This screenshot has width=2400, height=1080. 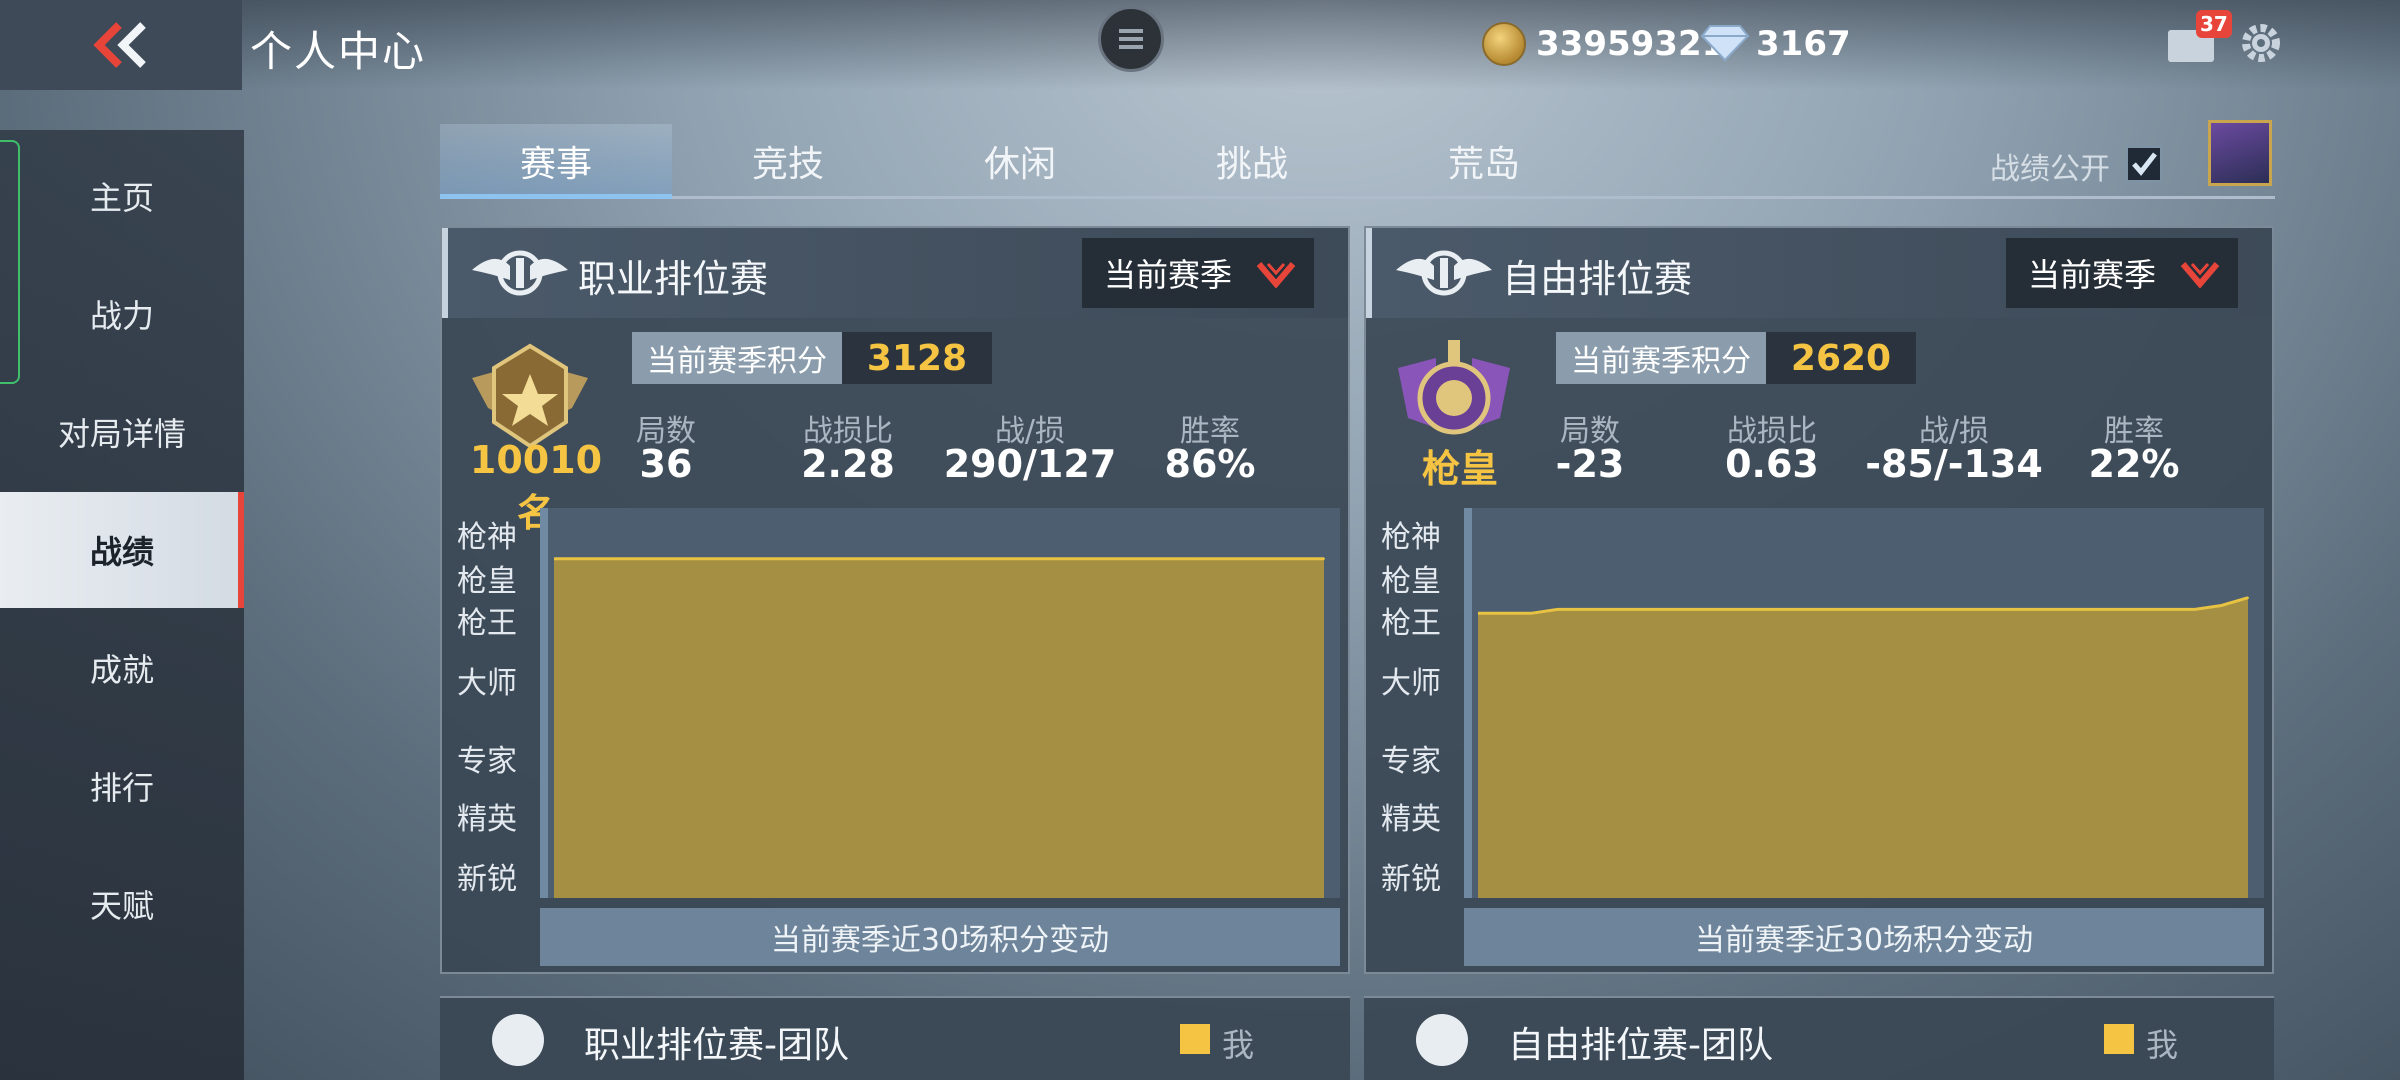 I want to click on check-icon, so click(x=2144, y=164).